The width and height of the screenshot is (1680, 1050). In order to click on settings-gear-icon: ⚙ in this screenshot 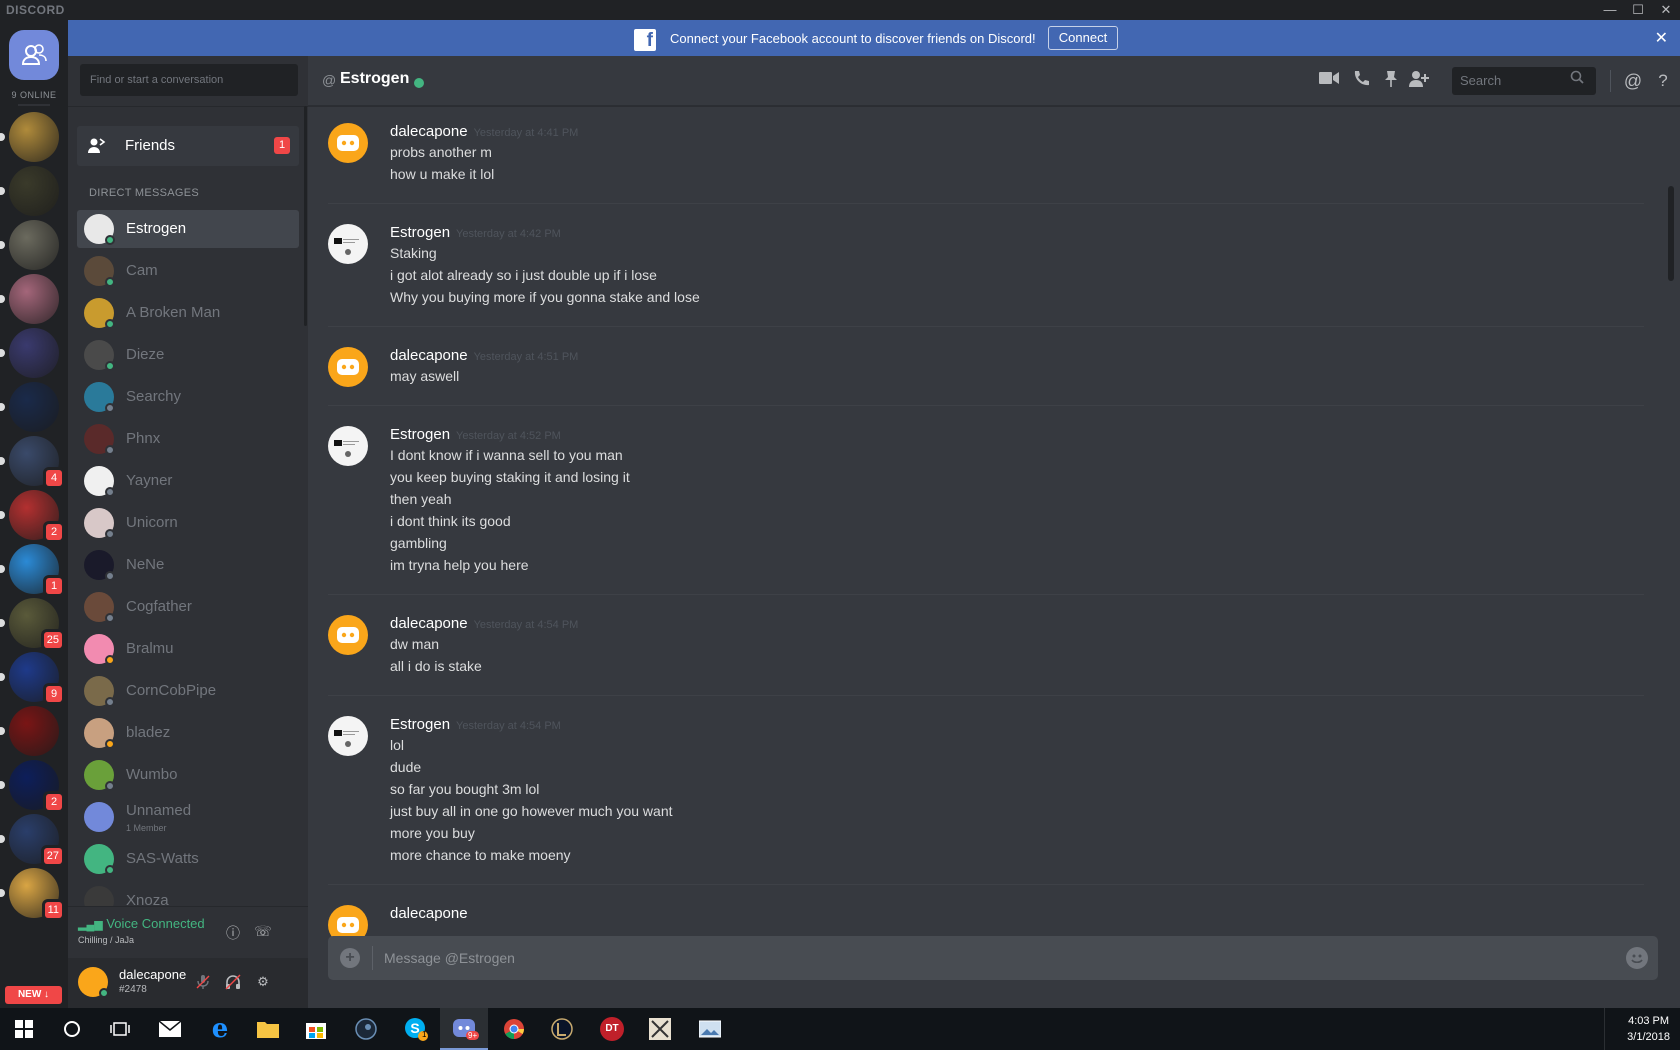, I will do `click(263, 983)`.